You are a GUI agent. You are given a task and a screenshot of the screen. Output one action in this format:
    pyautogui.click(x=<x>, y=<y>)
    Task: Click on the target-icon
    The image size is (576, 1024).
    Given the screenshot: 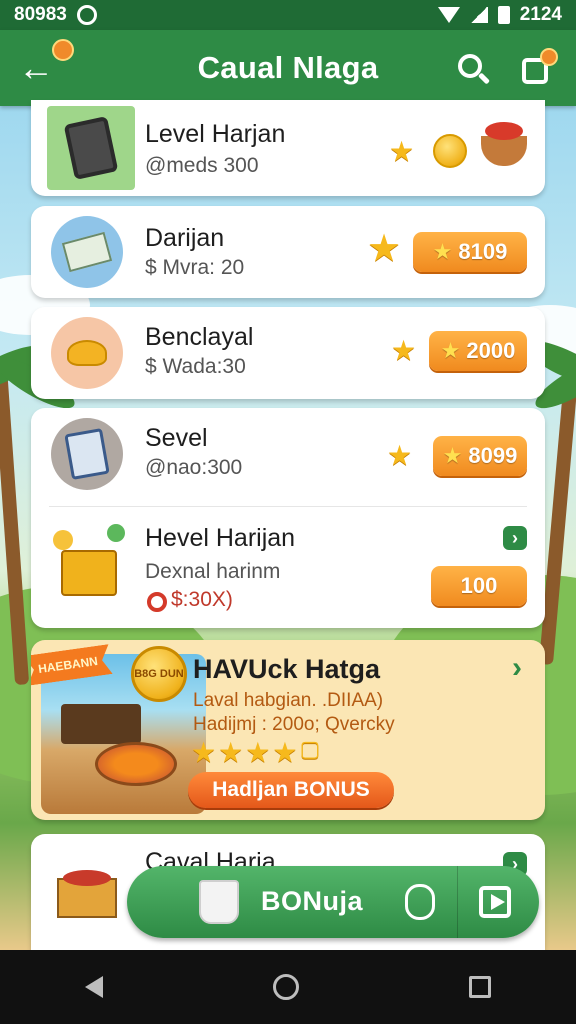 What is the action you would take?
    pyautogui.click(x=157, y=602)
    